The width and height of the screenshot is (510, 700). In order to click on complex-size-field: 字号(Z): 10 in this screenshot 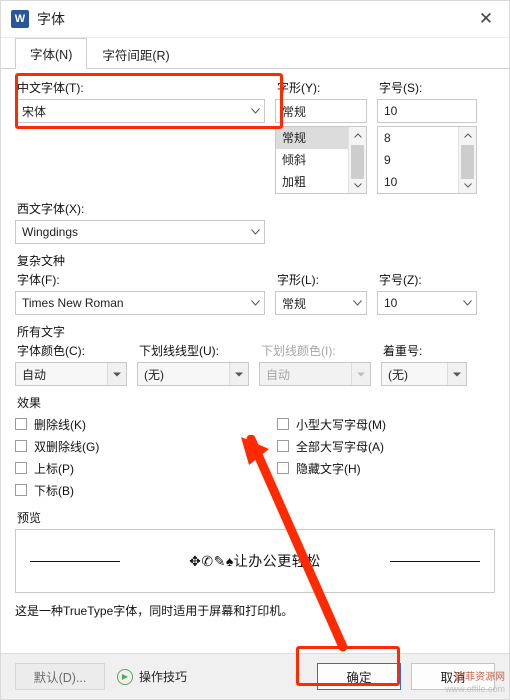, I will do `click(427, 293)`.